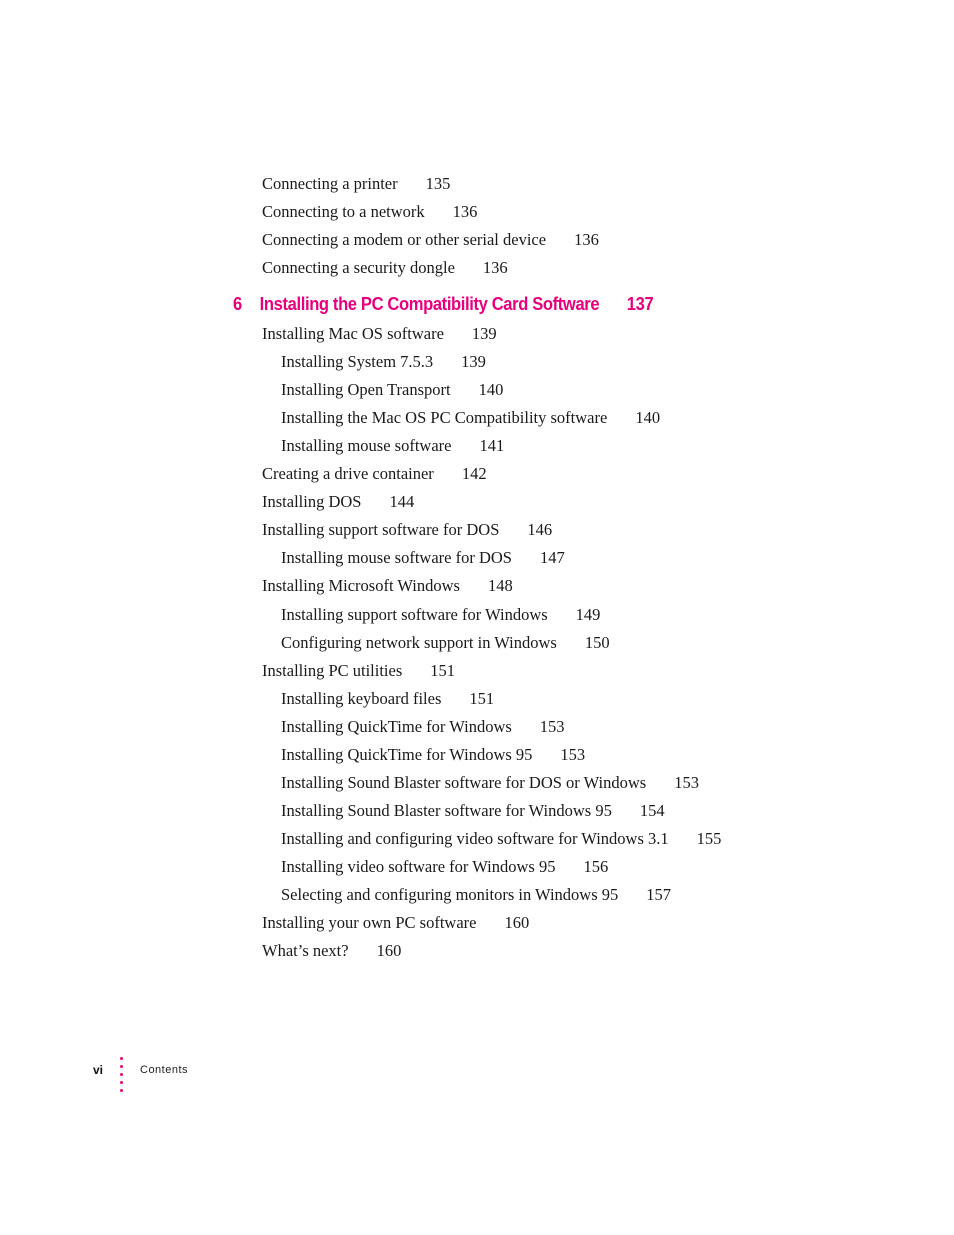 This screenshot has width=954, height=1235. Describe the element at coordinates (358, 267) in the screenshot. I see `toc-entry-title: Connecting a security dongle` at that location.